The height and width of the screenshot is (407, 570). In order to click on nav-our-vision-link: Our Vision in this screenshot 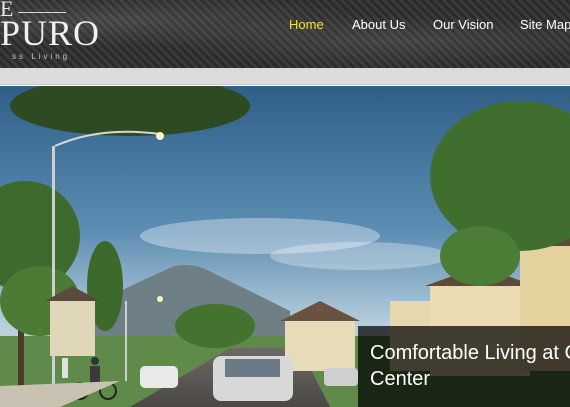, I will do `click(463, 24)`.